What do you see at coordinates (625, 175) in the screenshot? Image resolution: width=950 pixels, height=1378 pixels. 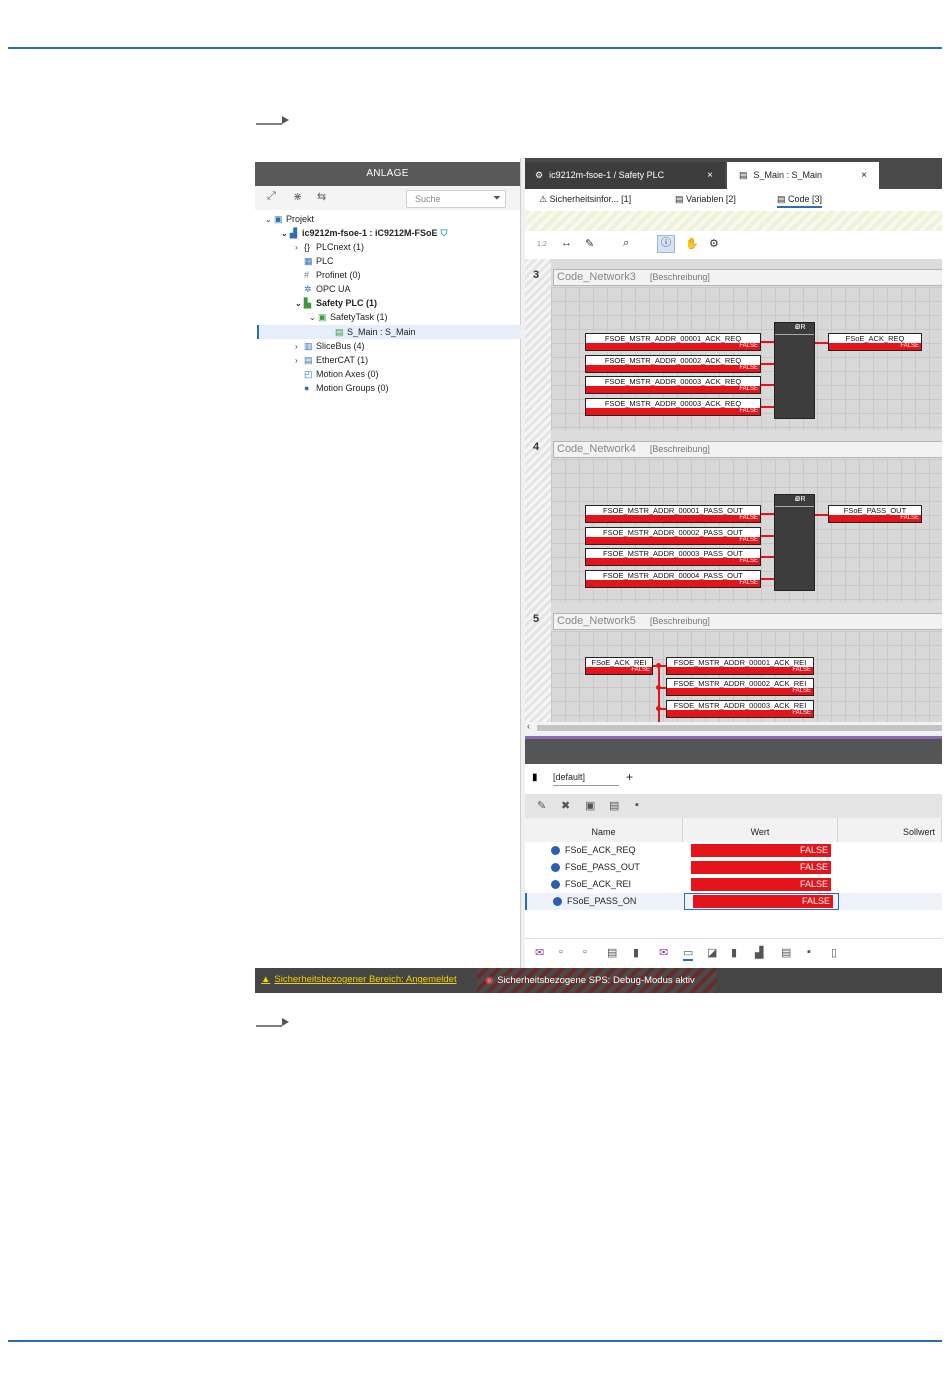 I see `tab-safety-plc: ⚙ ic9212m-fsoe-1 / Safety PLC ×` at bounding box center [625, 175].